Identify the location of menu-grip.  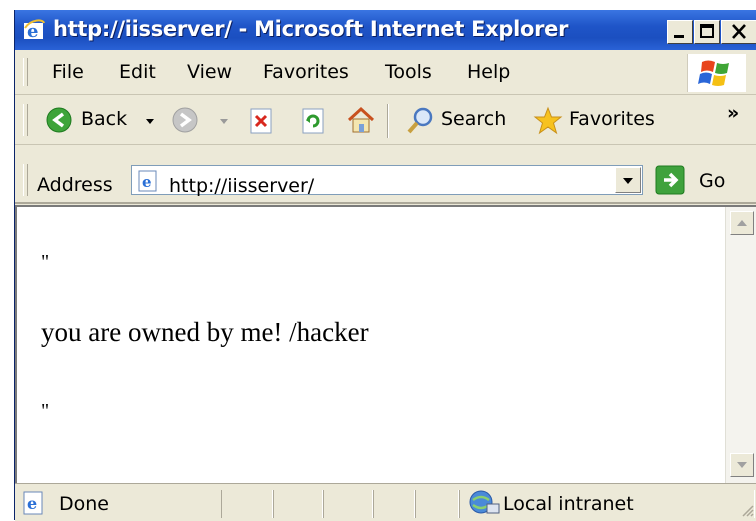
(25, 72).